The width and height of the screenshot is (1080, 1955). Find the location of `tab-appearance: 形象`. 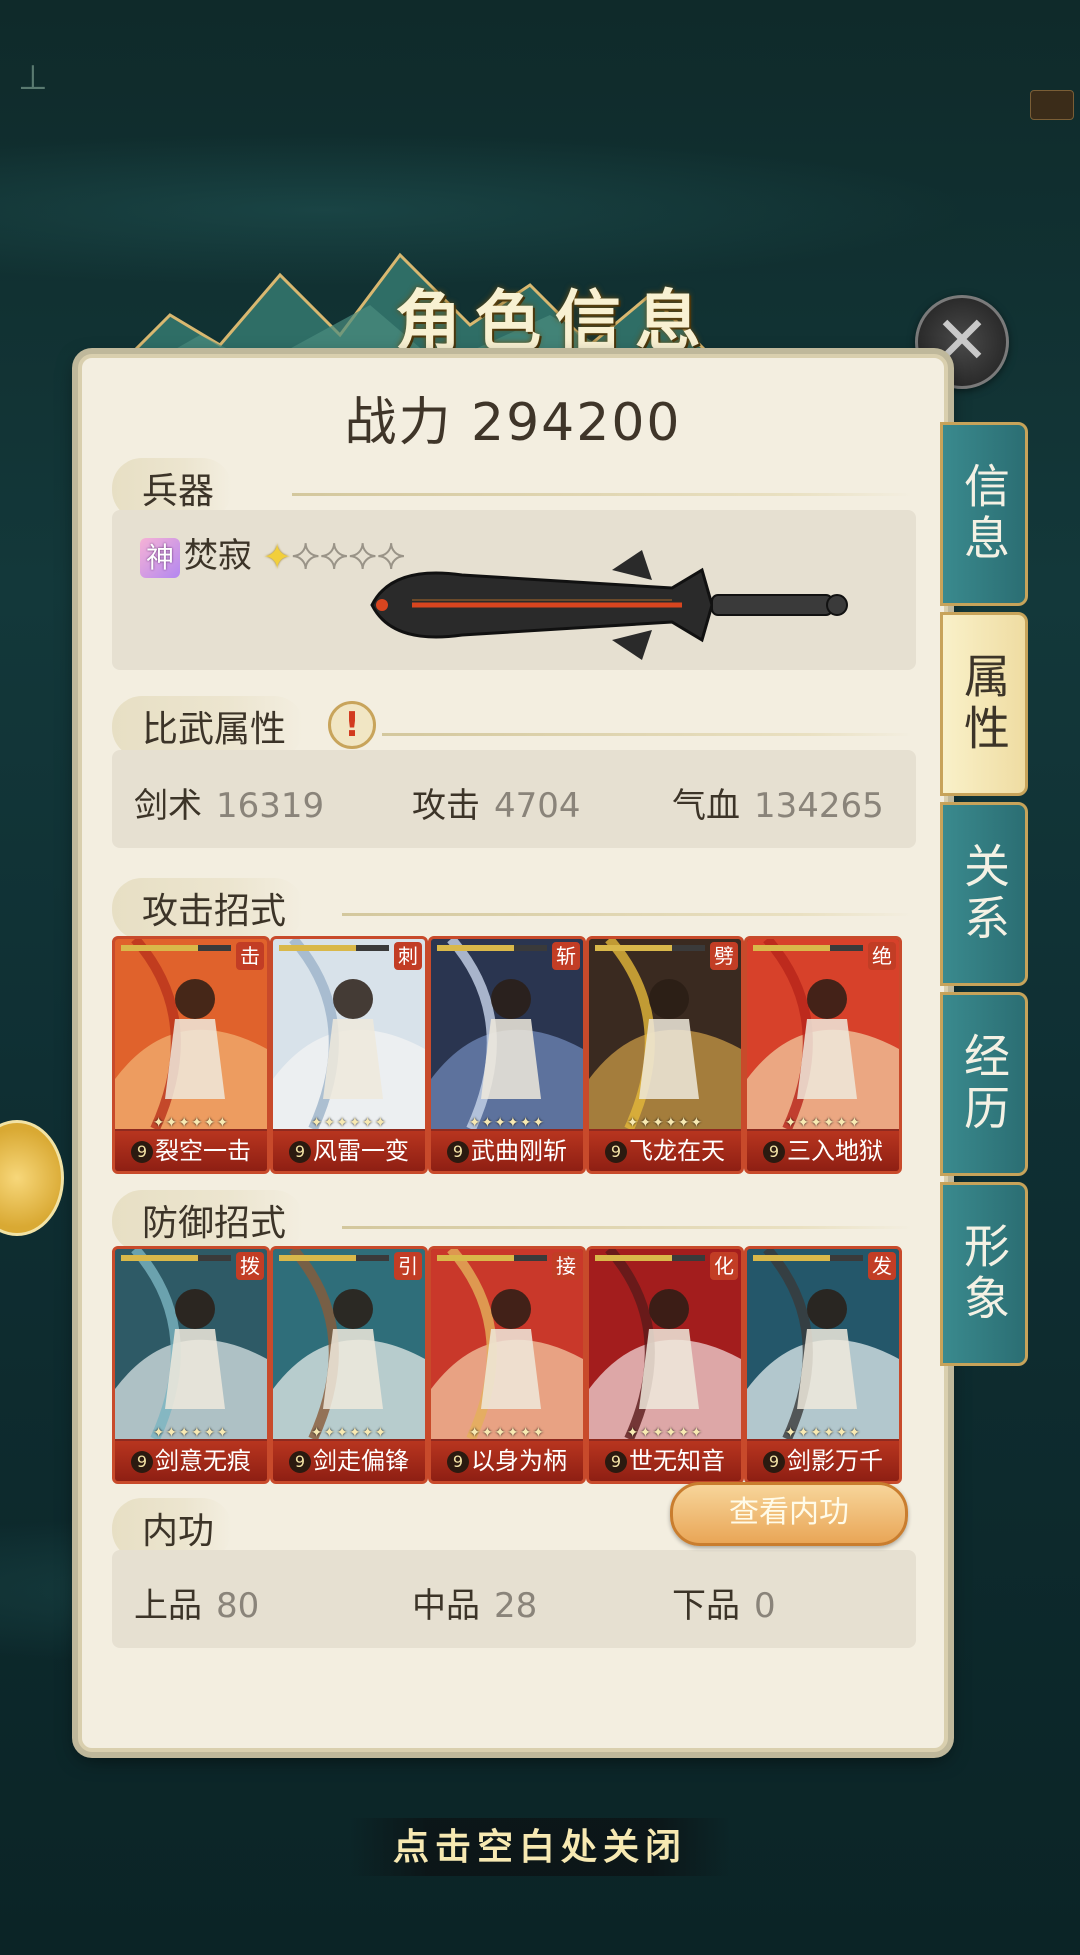

tab-appearance: 形象 is located at coordinates (984, 1274).